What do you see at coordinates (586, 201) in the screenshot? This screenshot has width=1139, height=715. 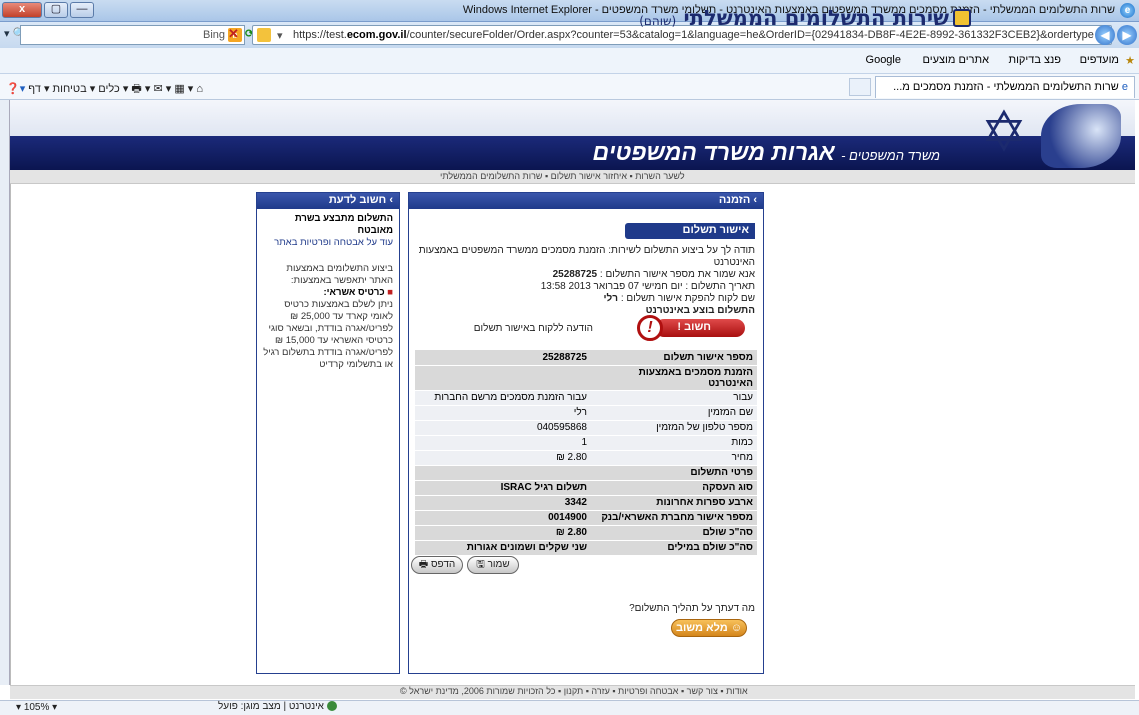 I see `order-panel-title: › הזמנה` at bounding box center [586, 201].